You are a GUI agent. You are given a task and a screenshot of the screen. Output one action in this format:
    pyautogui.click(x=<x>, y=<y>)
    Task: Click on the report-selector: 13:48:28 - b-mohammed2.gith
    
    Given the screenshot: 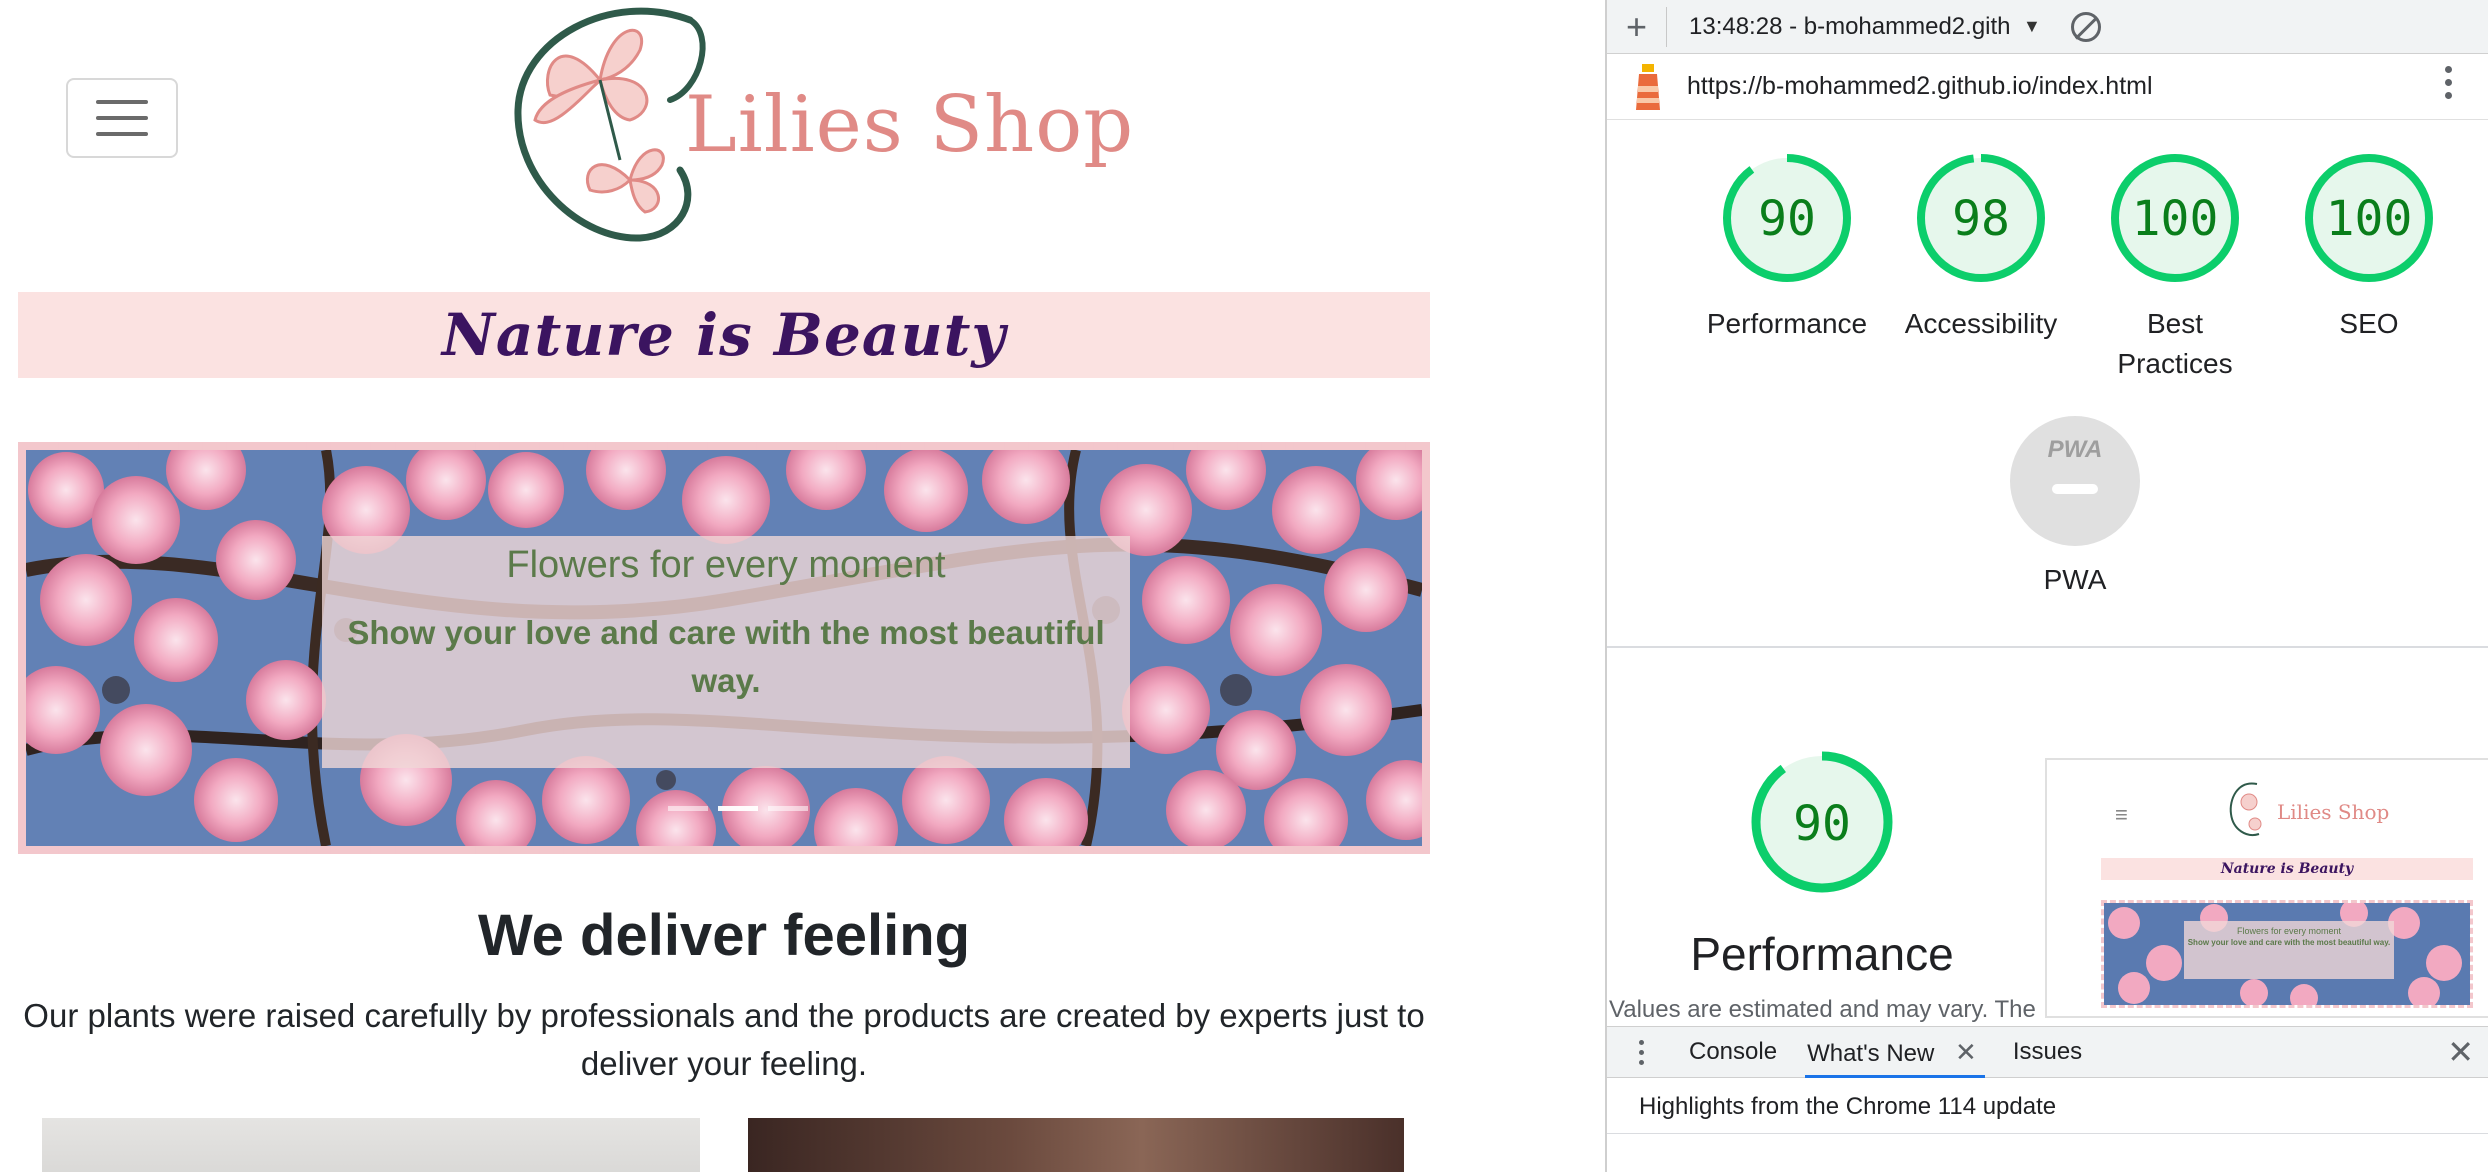 What is the action you would take?
    pyautogui.click(x=1854, y=27)
    